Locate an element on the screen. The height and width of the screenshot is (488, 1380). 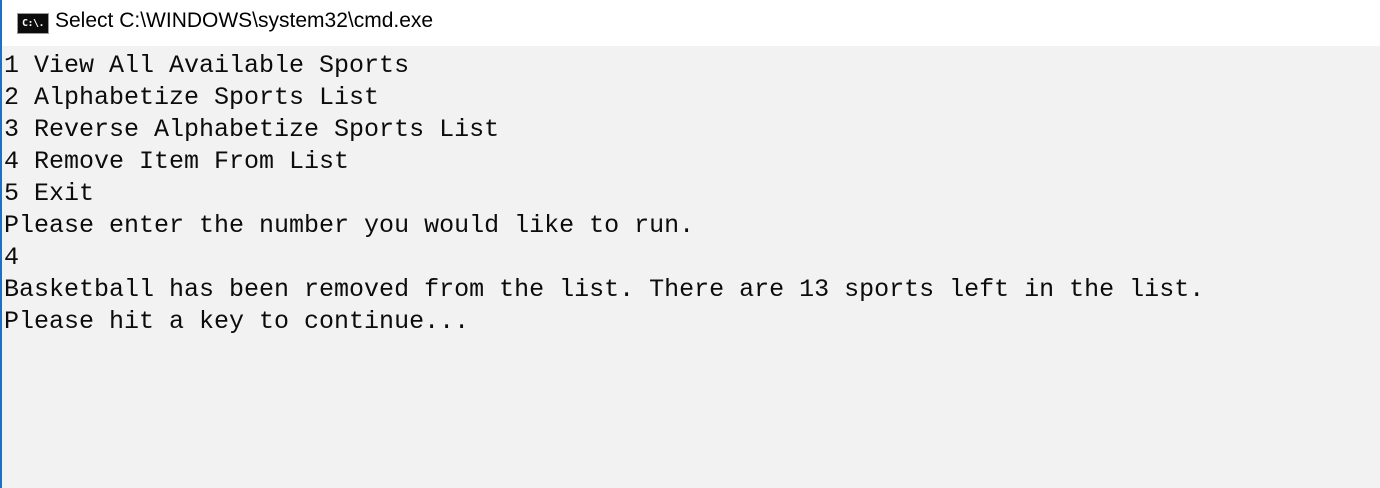
console-line-menu-3: 3 Reverse Alphabetize Sports List is located at coordinates (252, 129).